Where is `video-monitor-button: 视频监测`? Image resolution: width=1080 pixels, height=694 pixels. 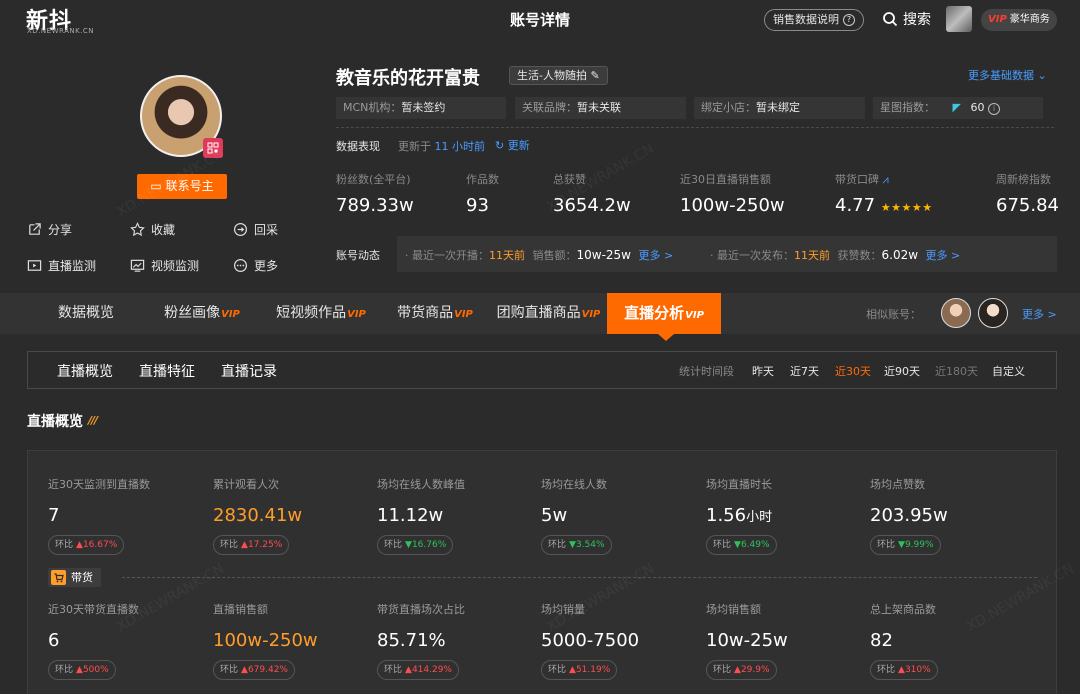
video-monitor-button: 视频监测 is located at coordinates (164, 265).